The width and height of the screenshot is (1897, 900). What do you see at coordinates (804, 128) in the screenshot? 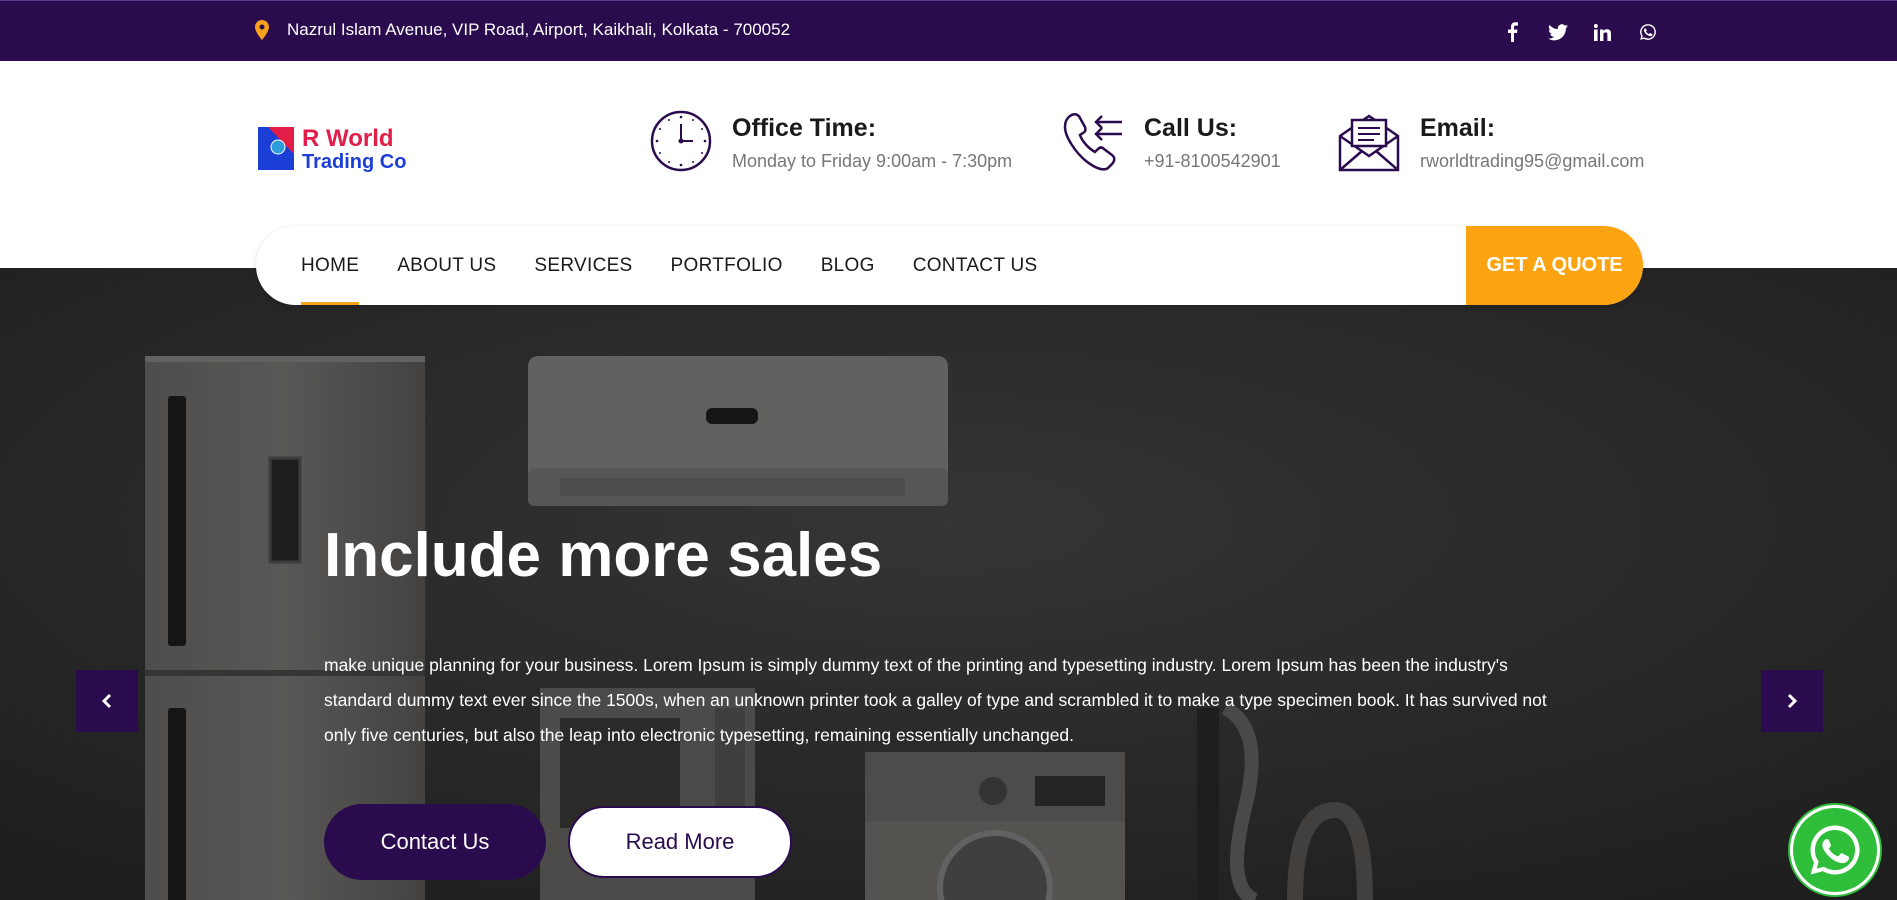
I see `office-time-title: Office Time:` at bounding box center [804, 128].